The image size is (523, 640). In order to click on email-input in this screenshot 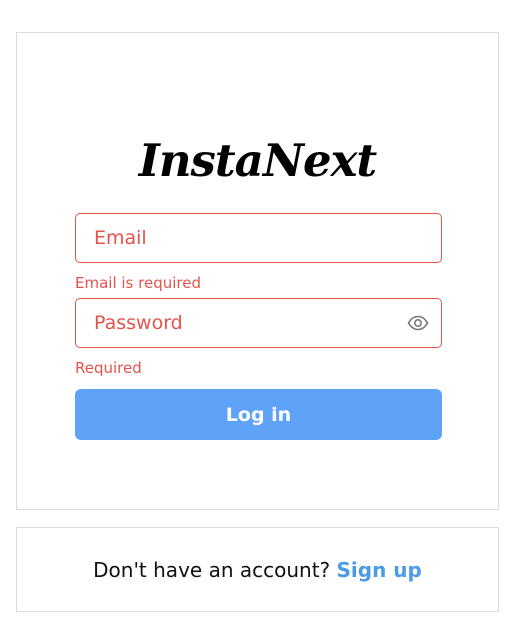, I will do `click(258, 238)`.